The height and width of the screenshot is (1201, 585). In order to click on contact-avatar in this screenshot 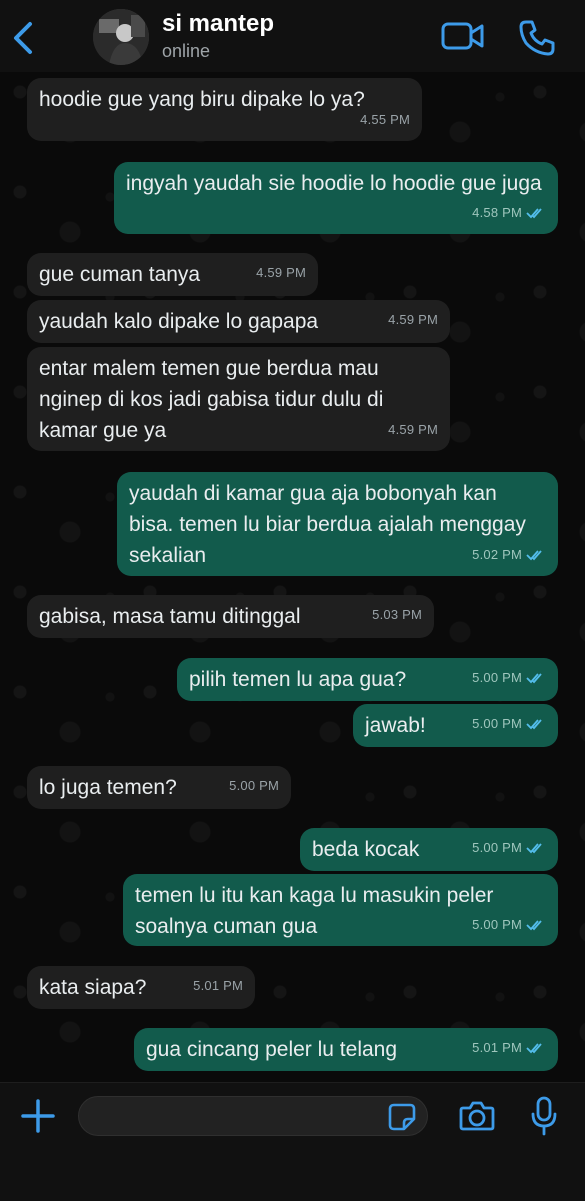, I will do `click(121, 37)`.